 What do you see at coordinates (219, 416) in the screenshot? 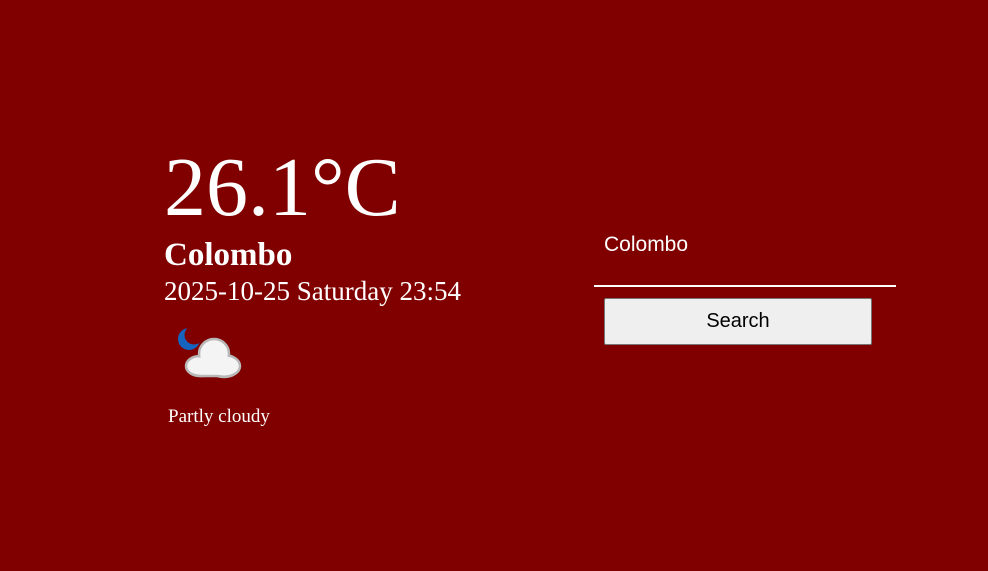
I see `condition-text: Partly cloudy` at bounding box center [219, 416].